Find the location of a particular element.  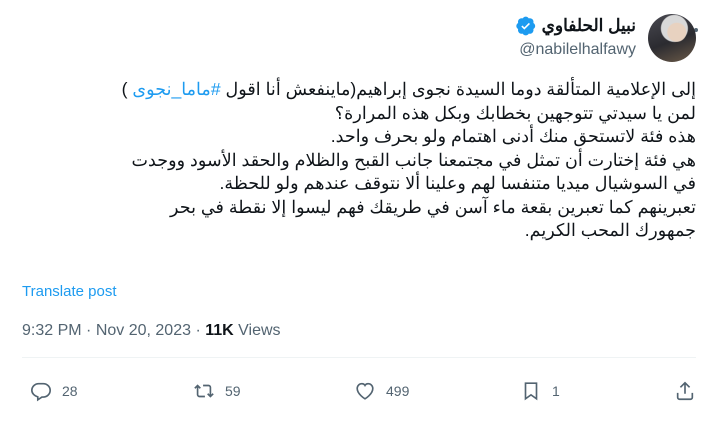

avatar is located at coordinates (672, 38).